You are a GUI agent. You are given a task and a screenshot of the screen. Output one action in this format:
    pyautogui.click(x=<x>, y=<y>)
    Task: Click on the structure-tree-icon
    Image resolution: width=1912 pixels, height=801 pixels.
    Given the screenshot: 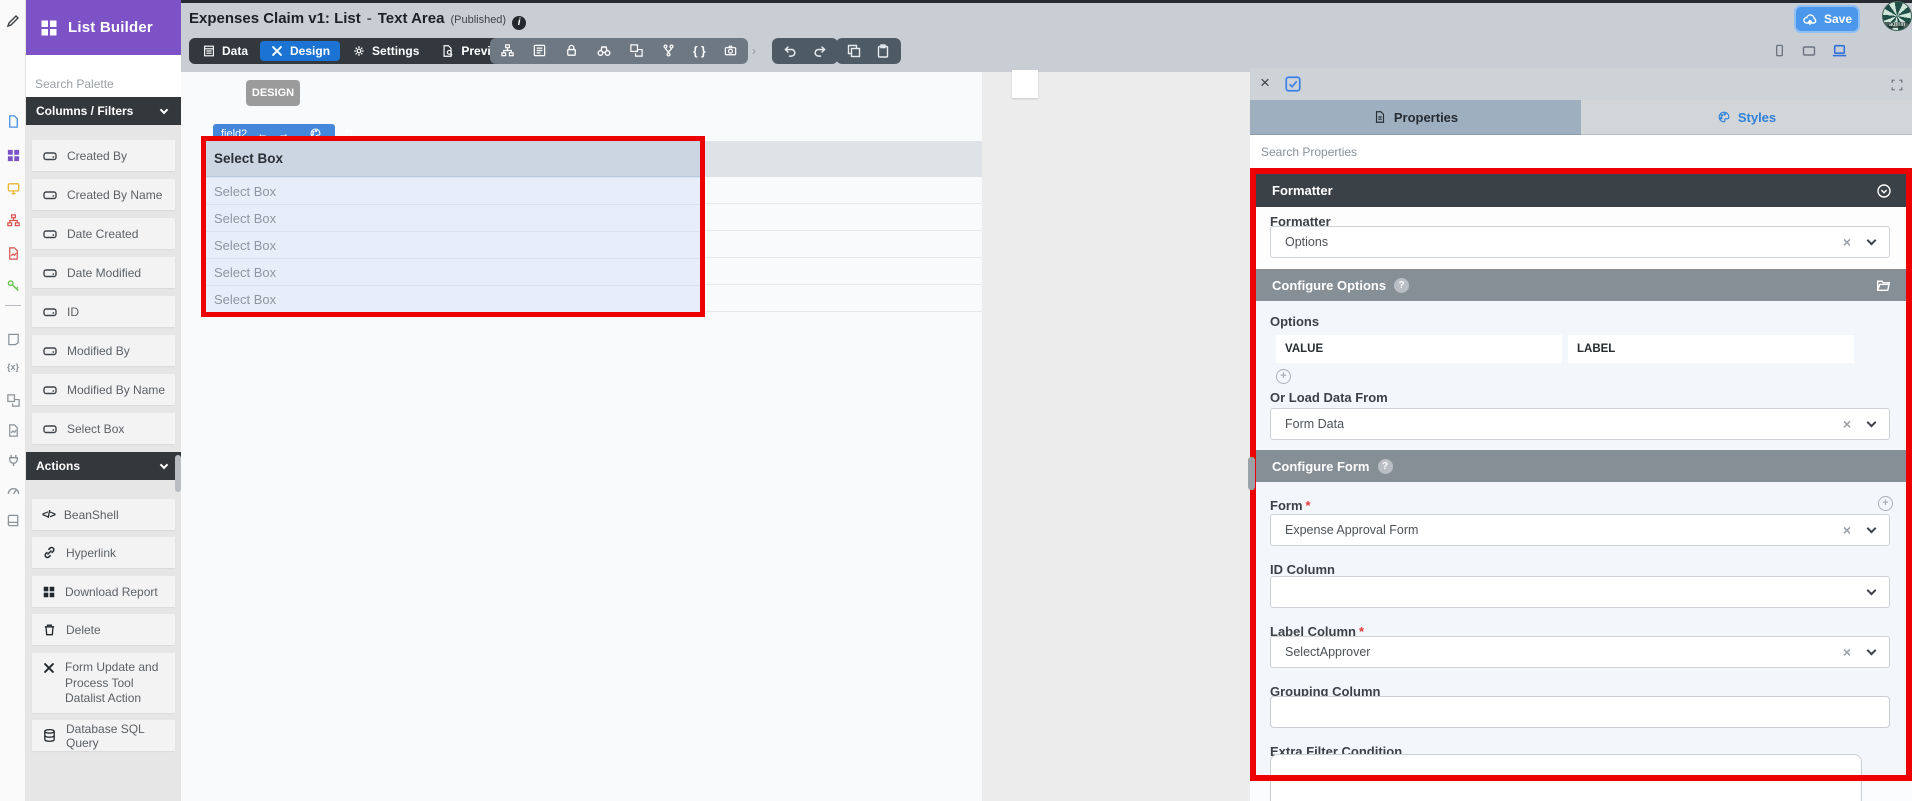 What is the action you would take?
    pyautogui.click(x=507, y=51)
    